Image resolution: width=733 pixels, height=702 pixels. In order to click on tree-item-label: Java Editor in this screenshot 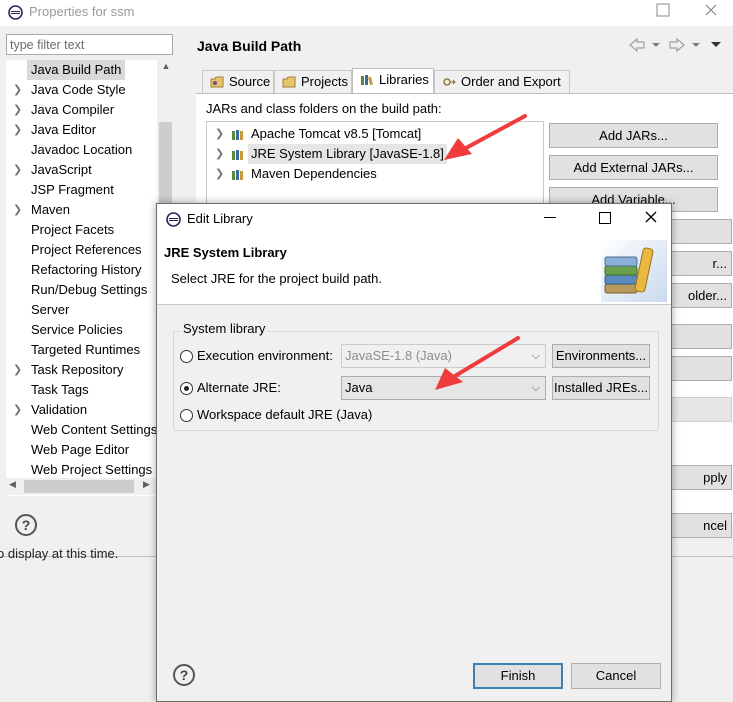, I will do `click(64, 129)`.